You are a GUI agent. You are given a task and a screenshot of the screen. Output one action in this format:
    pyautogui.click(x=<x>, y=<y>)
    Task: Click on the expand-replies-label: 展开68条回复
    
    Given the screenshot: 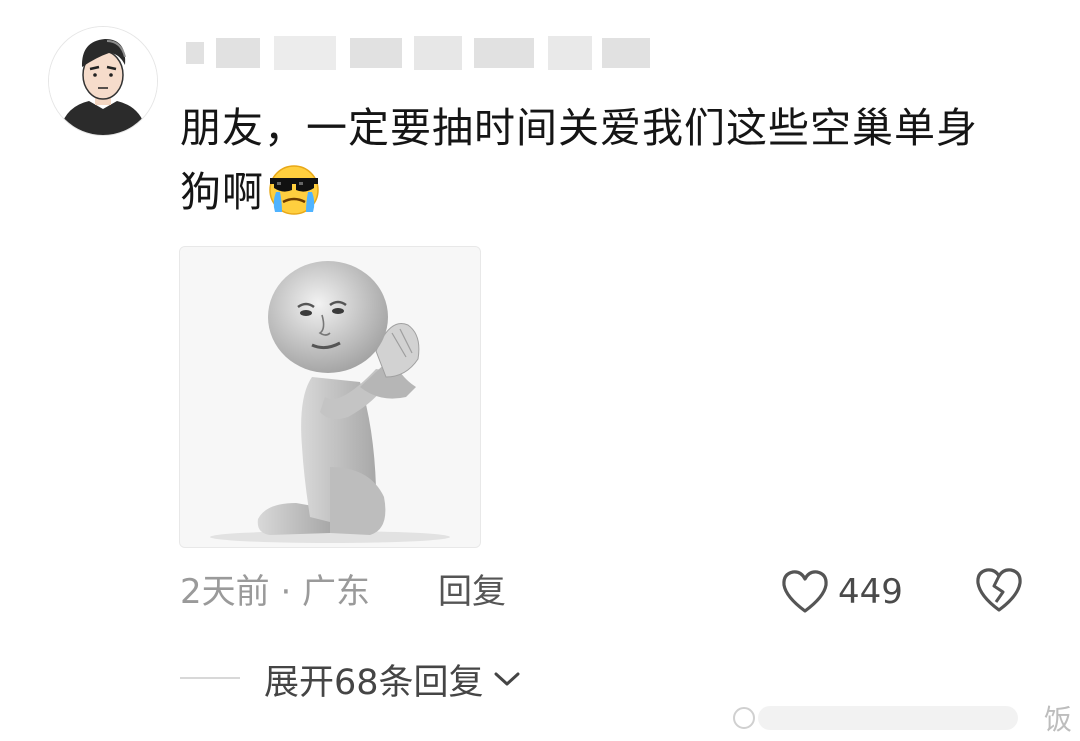 What is the action you would take?
    pyautogui.click(x=374, y=682)
    